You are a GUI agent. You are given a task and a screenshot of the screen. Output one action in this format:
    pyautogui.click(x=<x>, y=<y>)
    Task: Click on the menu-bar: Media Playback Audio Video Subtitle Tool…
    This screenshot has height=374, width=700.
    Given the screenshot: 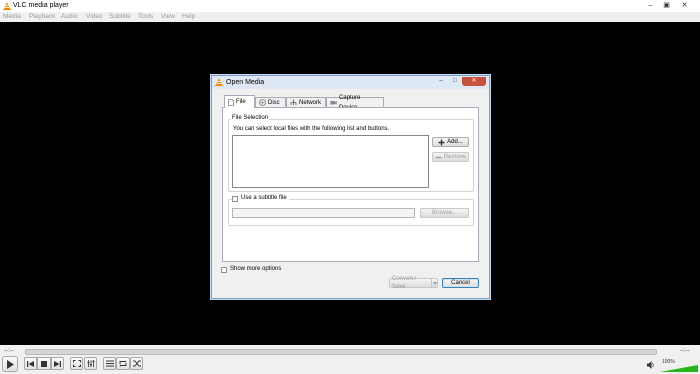 What is the action you would take?
    pyautogui.click(x=350, y=17)
    